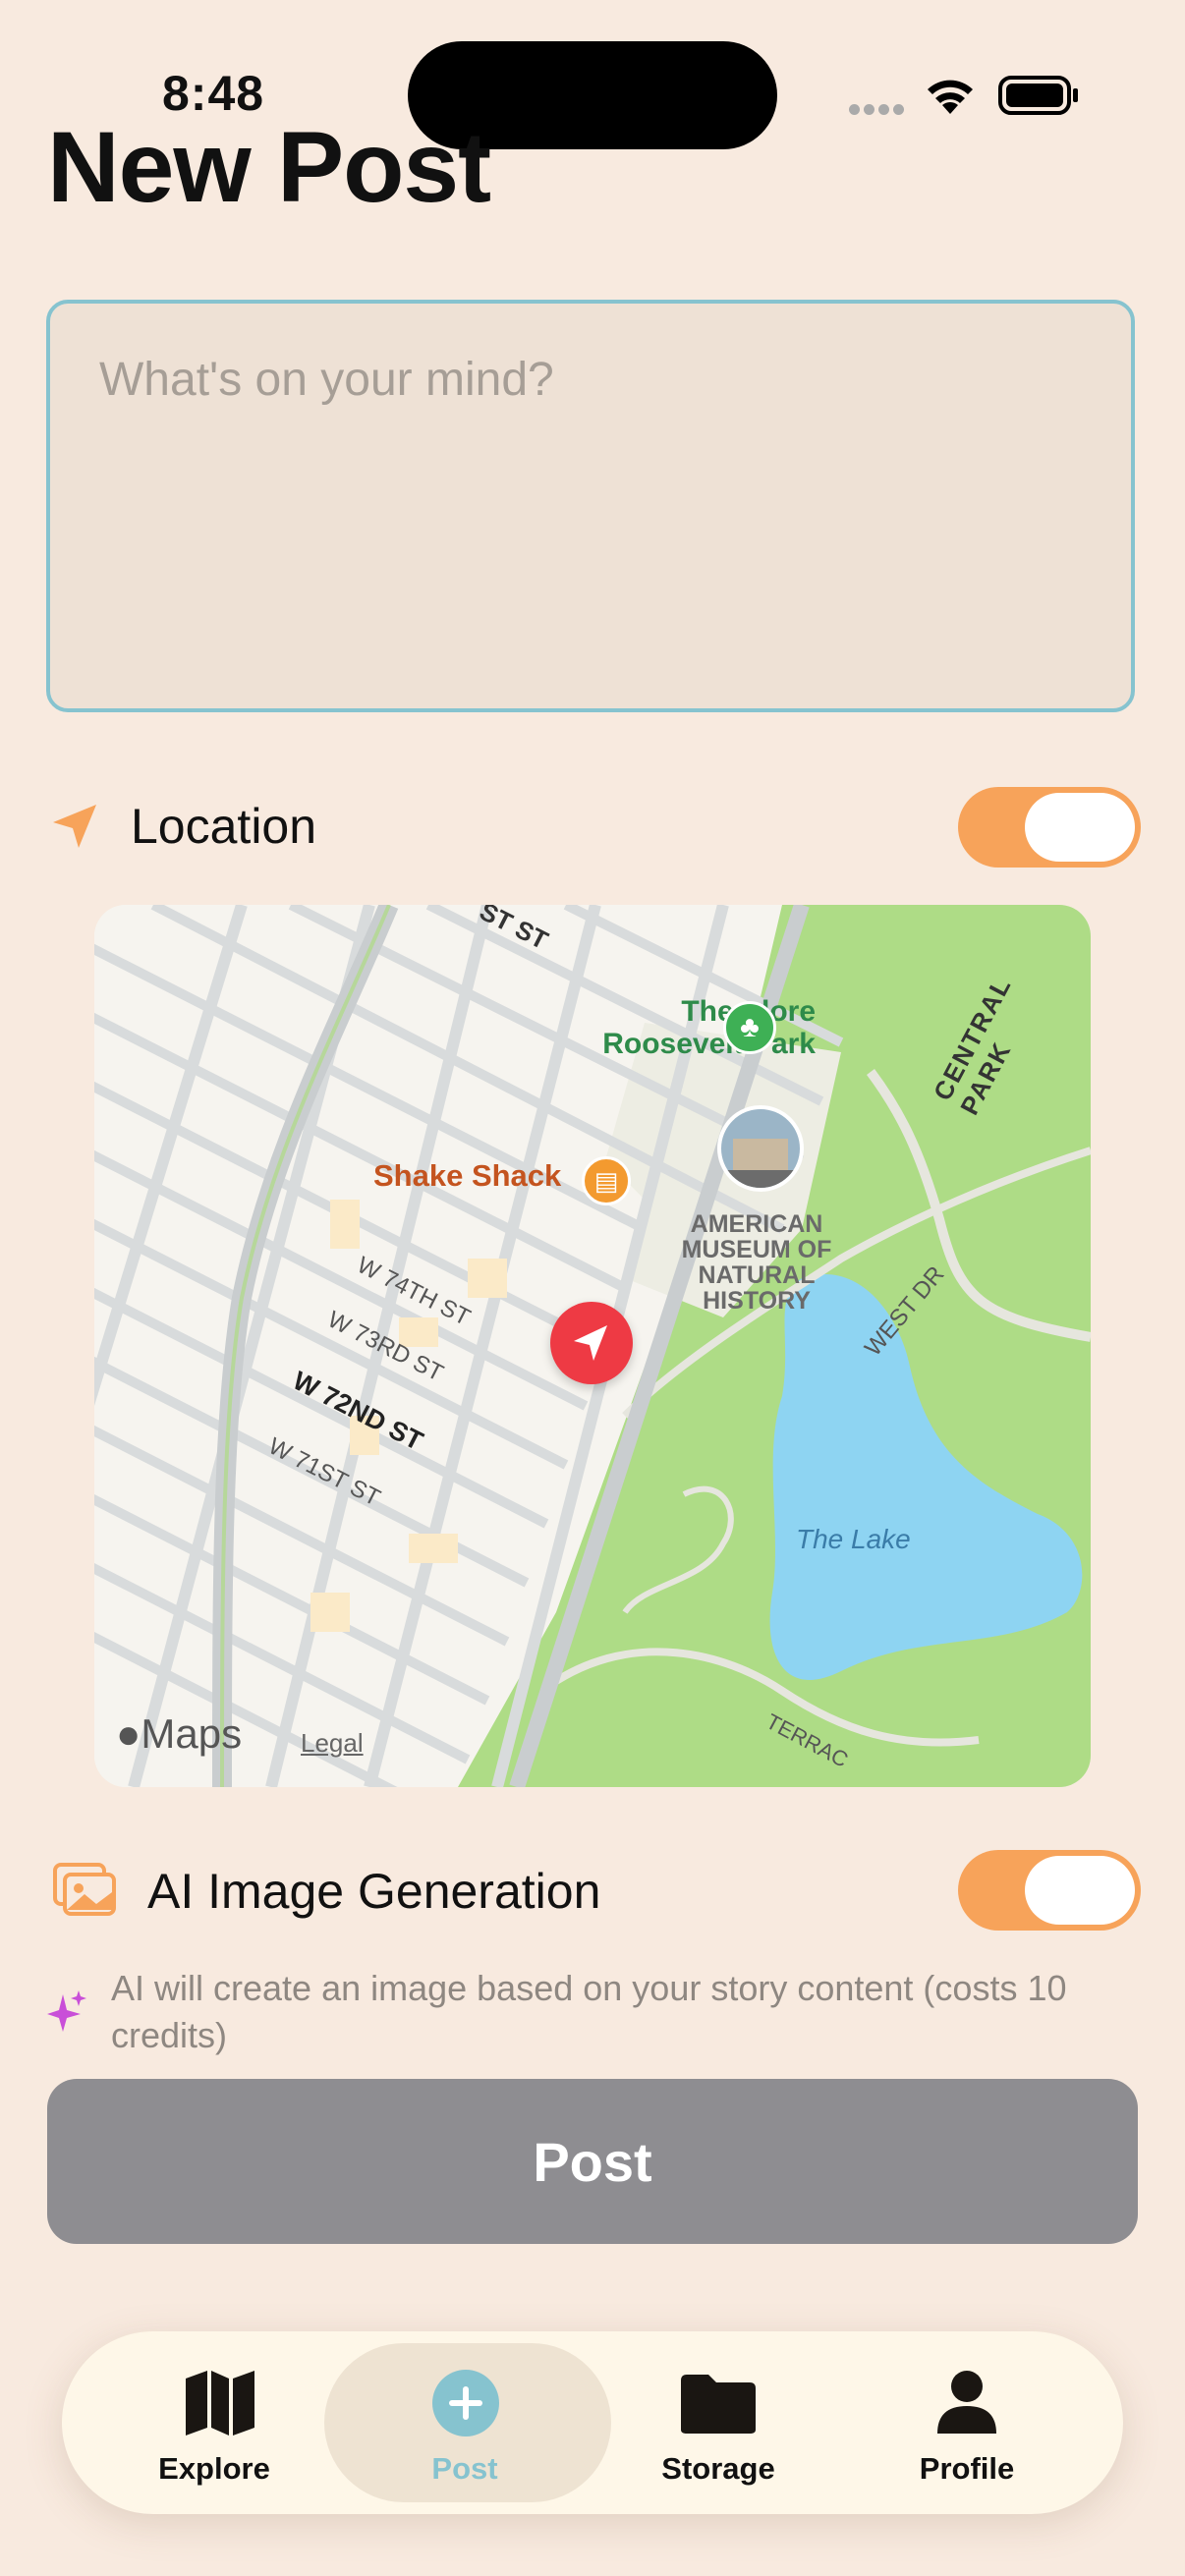  Describe the element at coordinates (592, 2161) in the screenshot. I see `post-button: Post` at that location.